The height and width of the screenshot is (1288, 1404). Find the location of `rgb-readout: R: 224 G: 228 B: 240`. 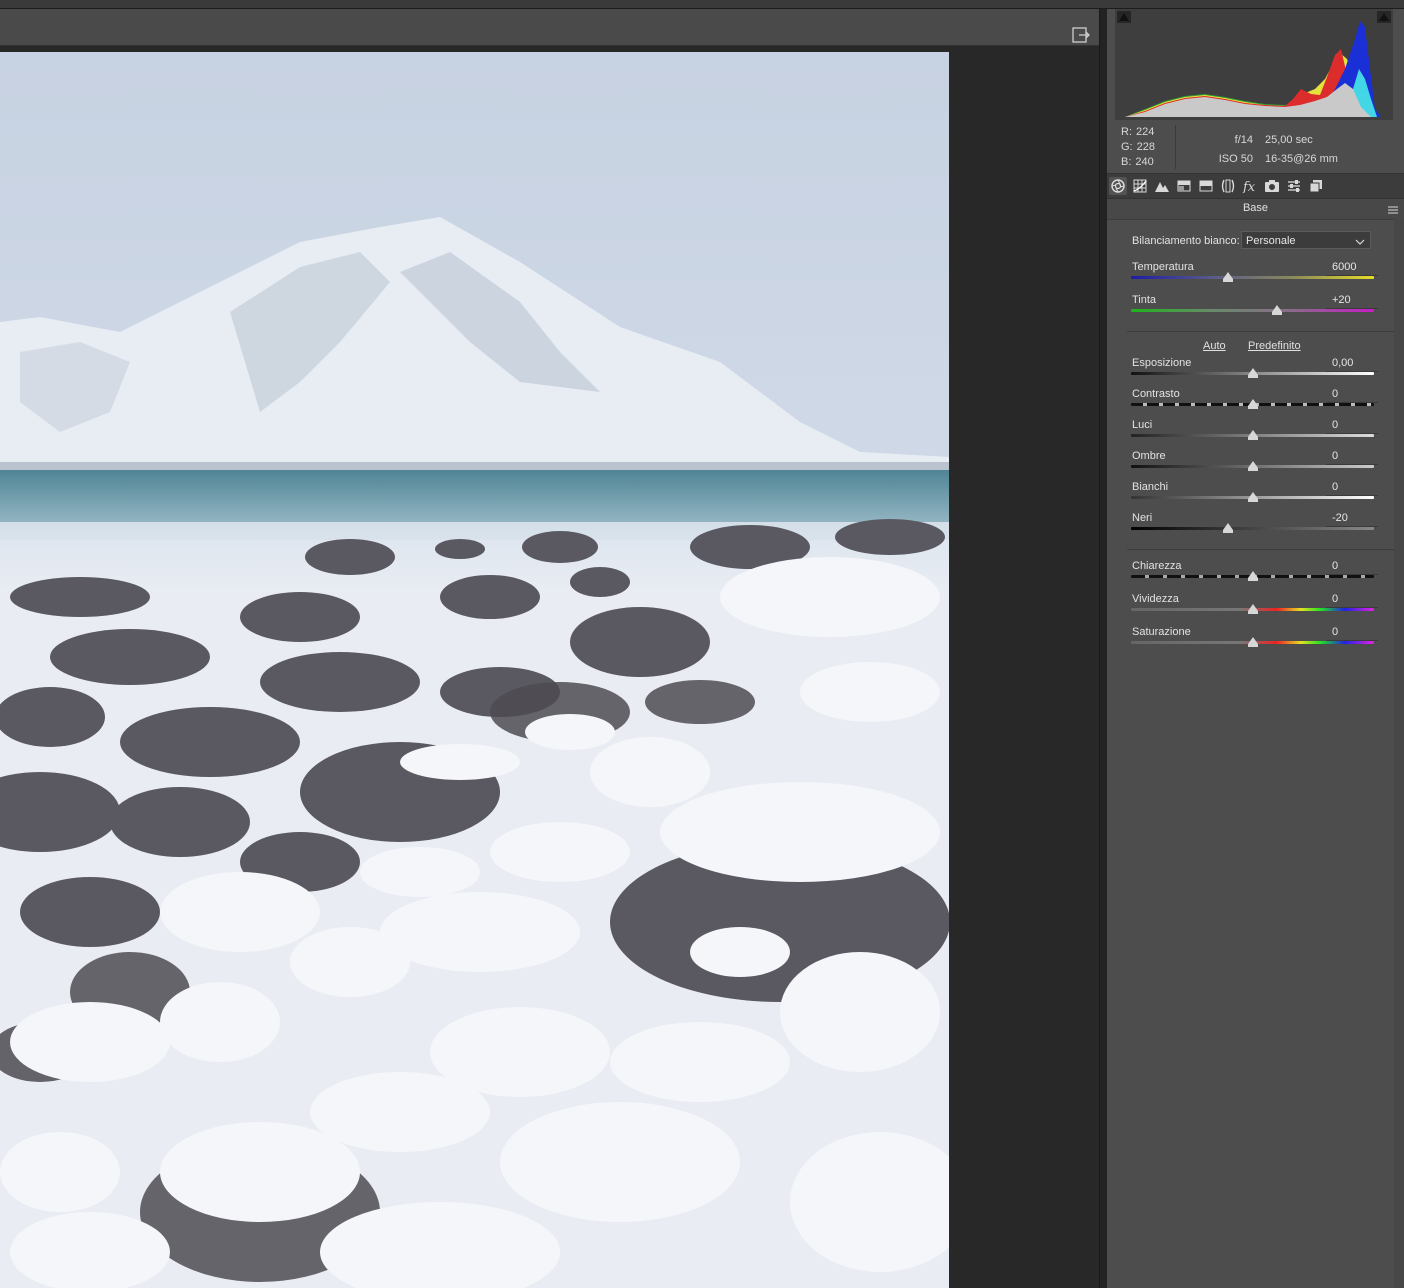

rgb-readout: R: 224 G: 228 B: 240 is located at coordinates (1138, 147).